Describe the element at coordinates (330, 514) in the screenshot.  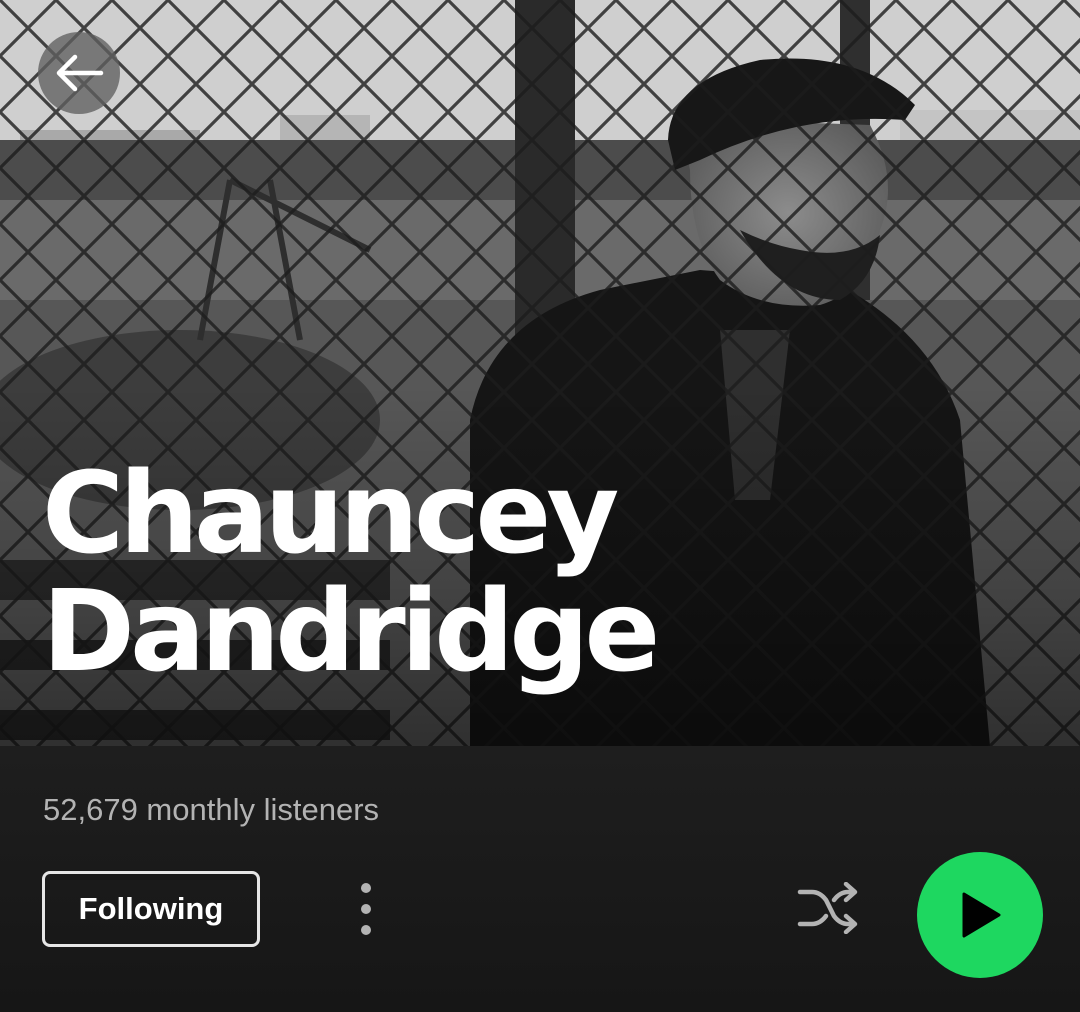
I see `artist-name-line1: Chauncey` at that location.